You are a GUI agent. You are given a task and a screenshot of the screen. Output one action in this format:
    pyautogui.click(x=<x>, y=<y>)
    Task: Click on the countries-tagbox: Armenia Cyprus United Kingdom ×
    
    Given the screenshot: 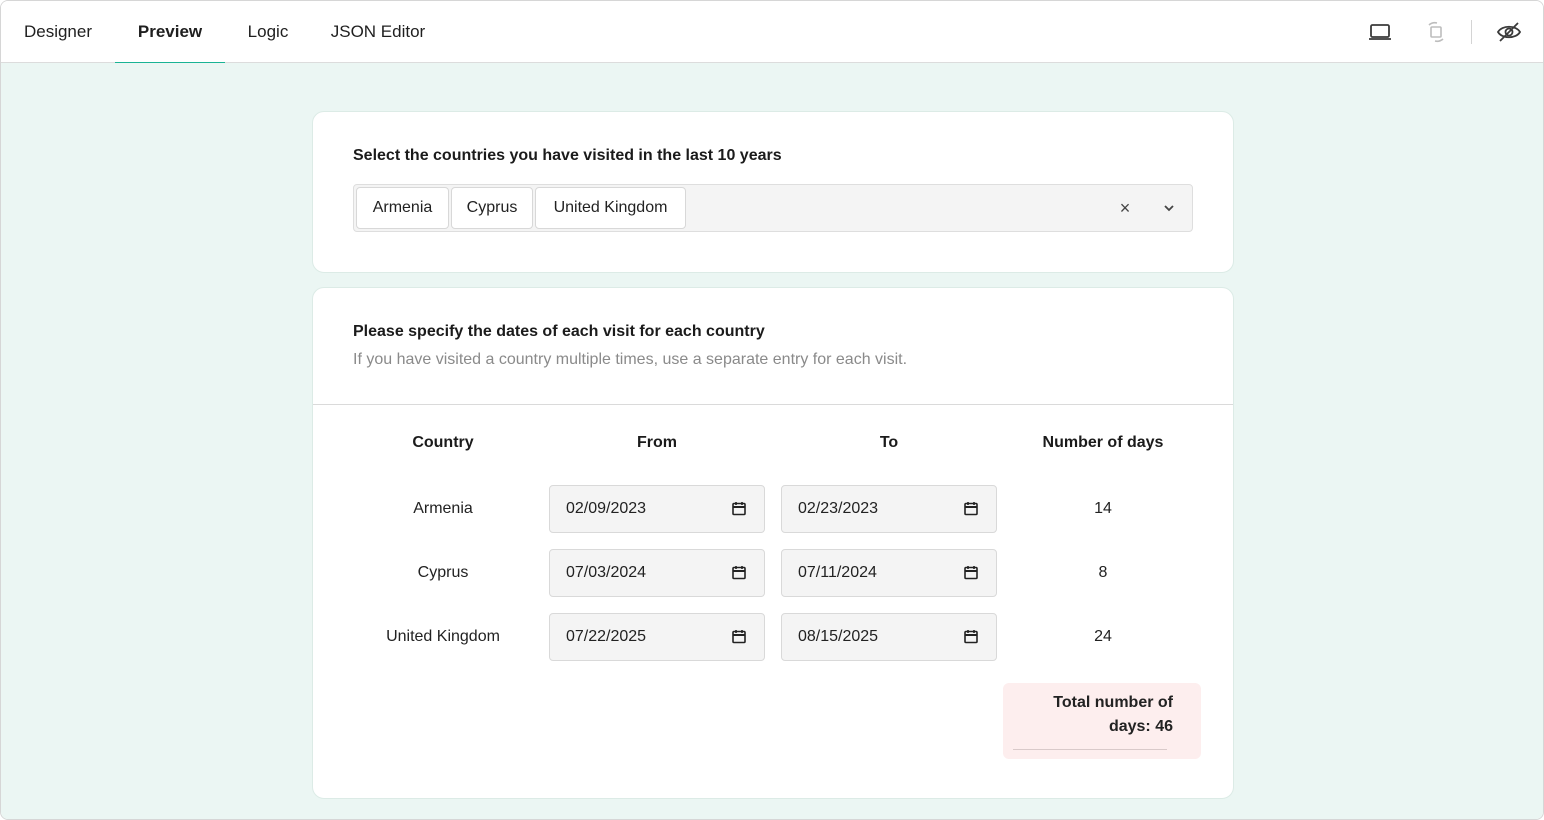 What is the action you would take?
    pyautogui.click(x=773, y=208)
    